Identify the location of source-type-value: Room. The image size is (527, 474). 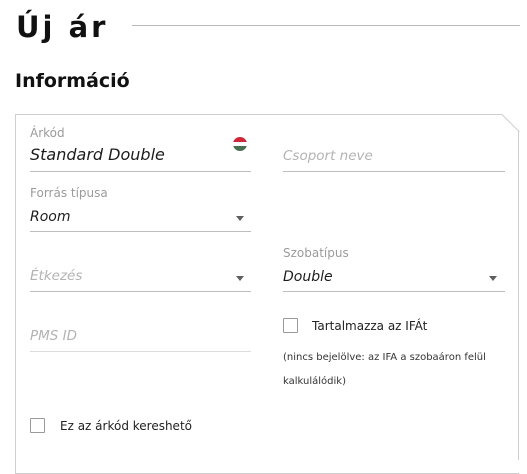
(50, 217).